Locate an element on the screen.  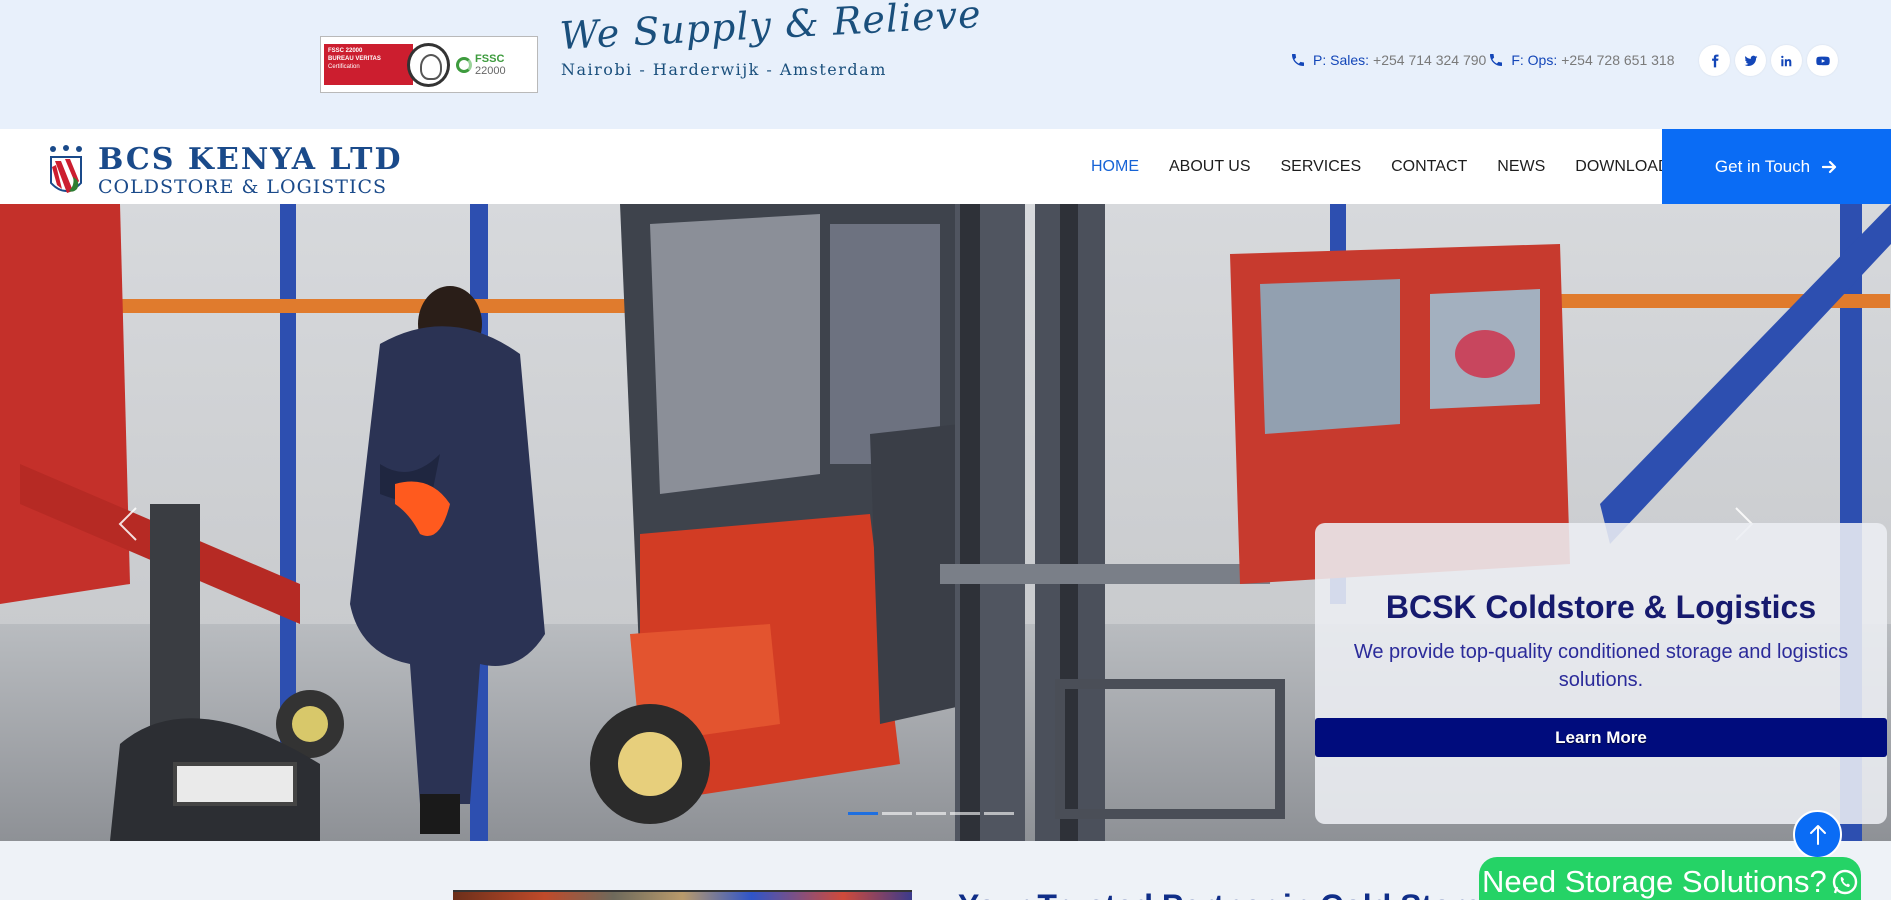
linkedin-link is located at coordinates (1786, 60).